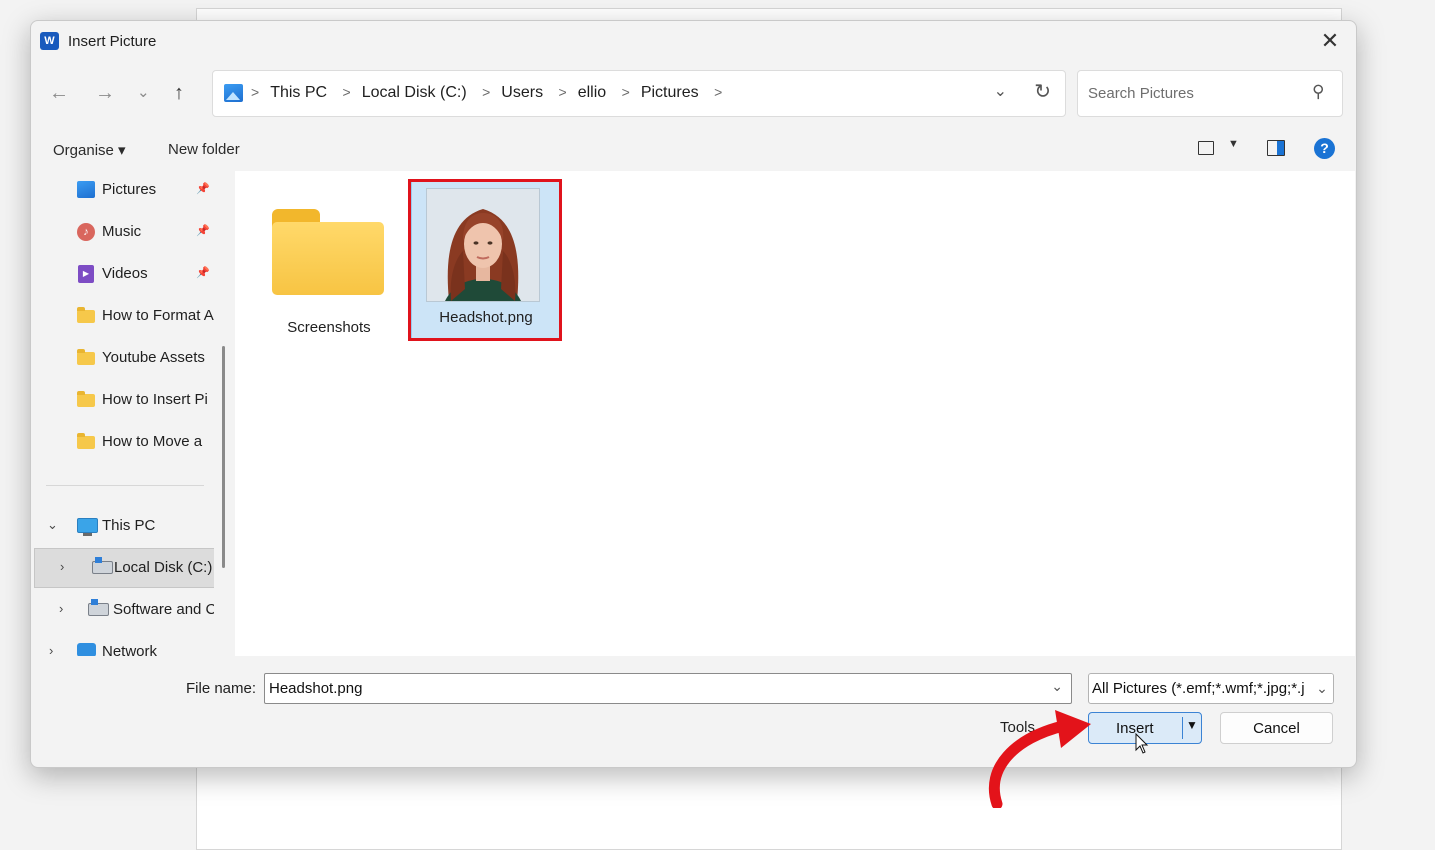  I want to click on preview-pane-icon, so click(1276, 148).